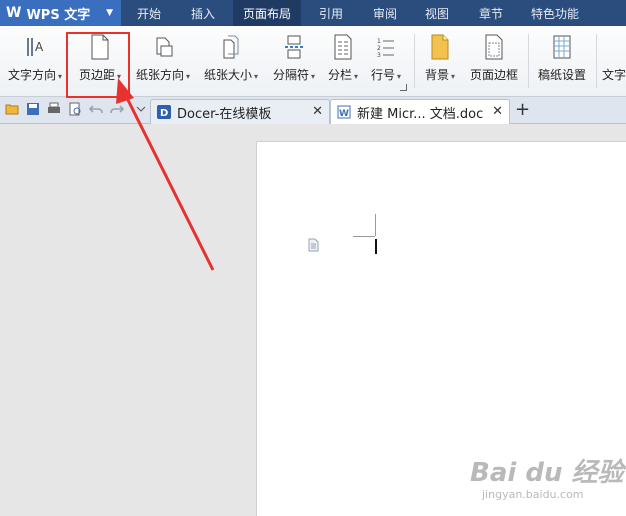  What do you see at coordinates (547, 473) in the screenshot?
I see `baidu-jingyan-watermark: Bai du 经验` at bounding box center [547, 473].